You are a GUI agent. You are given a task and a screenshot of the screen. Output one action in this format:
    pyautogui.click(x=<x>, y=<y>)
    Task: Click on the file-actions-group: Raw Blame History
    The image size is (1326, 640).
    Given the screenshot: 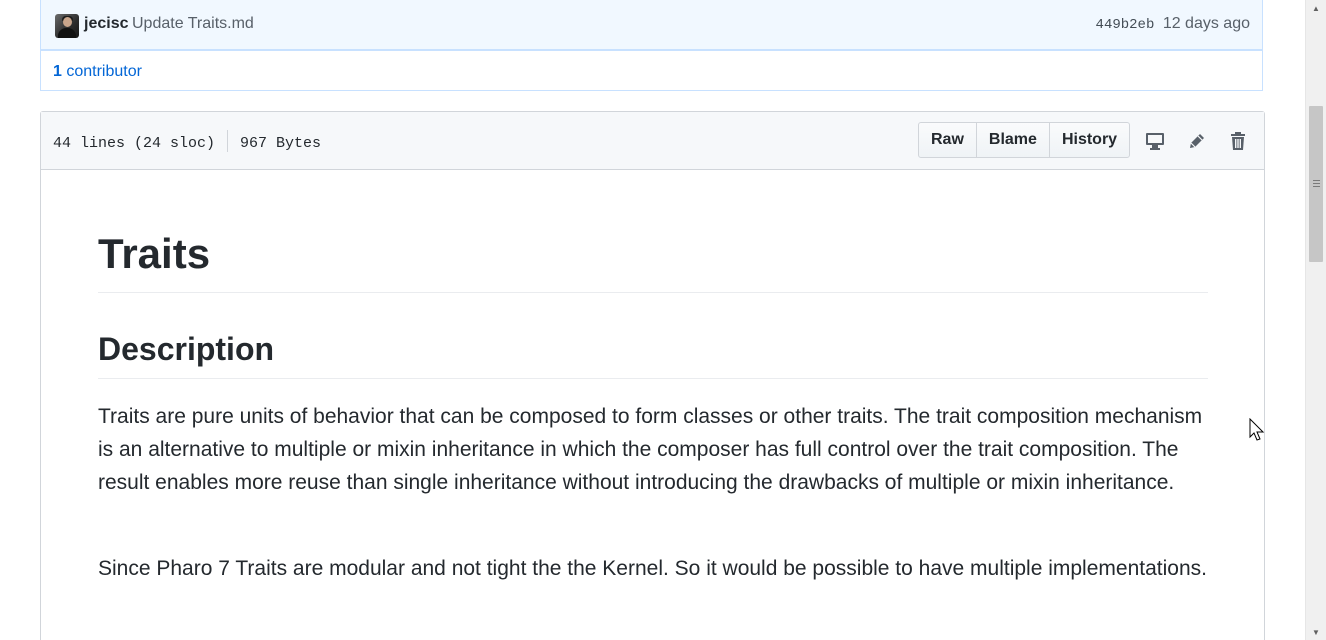 What is the action you would take?
    pyautogui.click(x=1024, y=140)
    